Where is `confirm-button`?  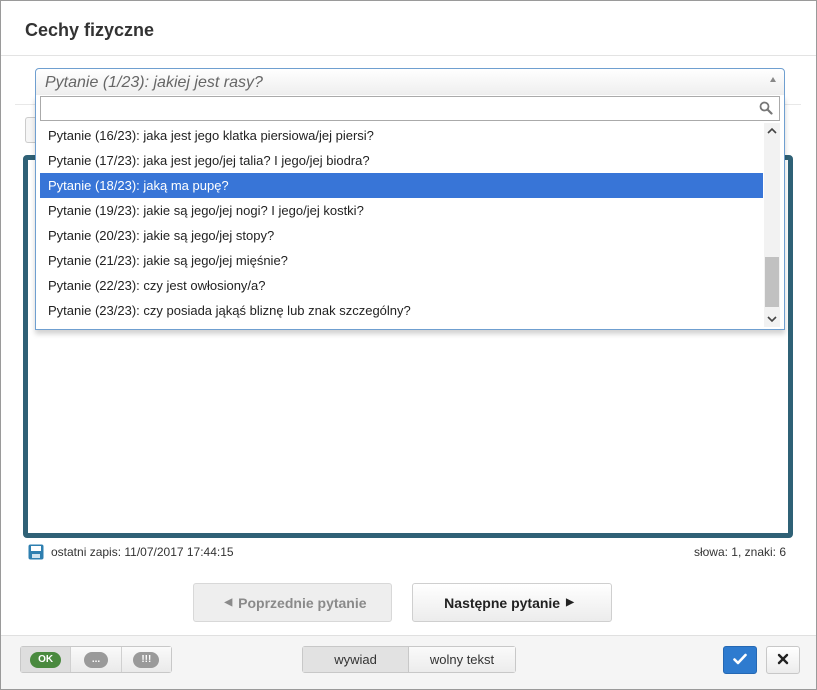
confirm-button is located at coordinates (740, 660).